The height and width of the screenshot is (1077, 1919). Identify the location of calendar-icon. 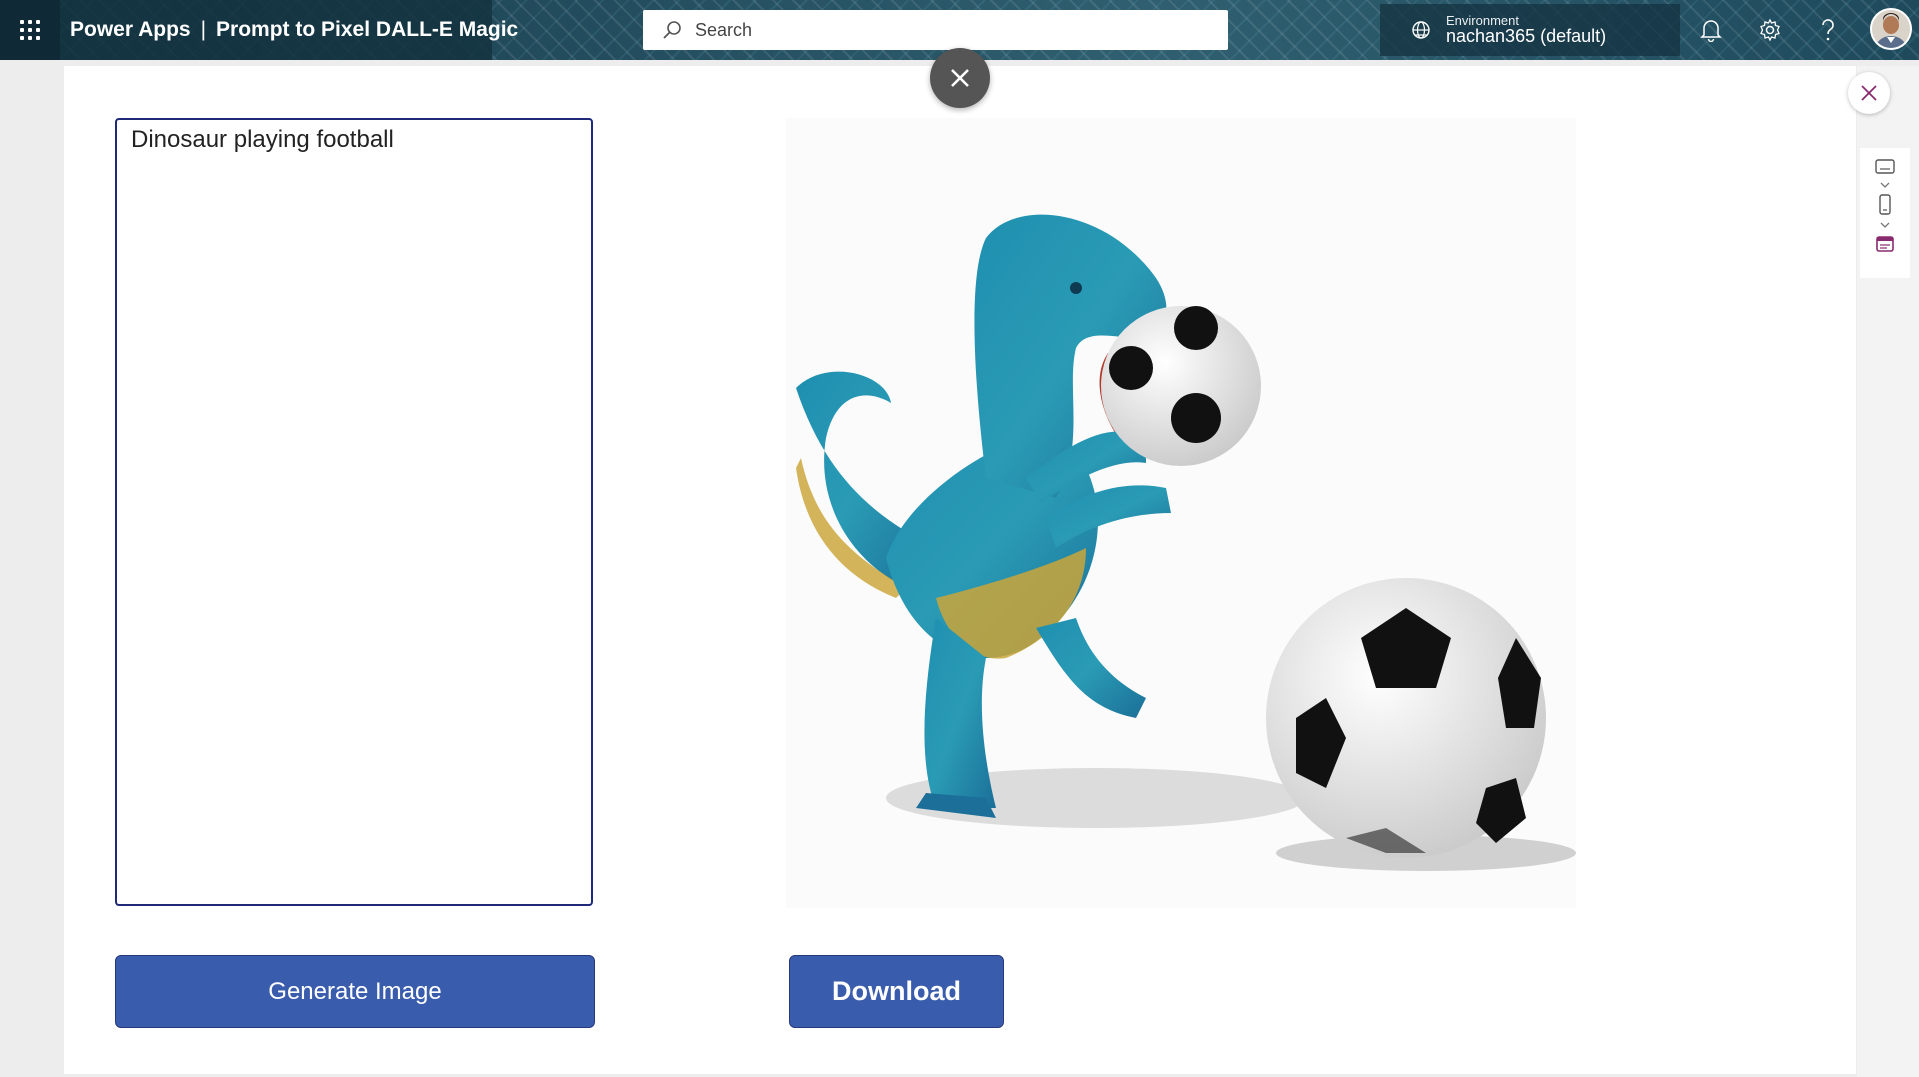
(1885, 244).